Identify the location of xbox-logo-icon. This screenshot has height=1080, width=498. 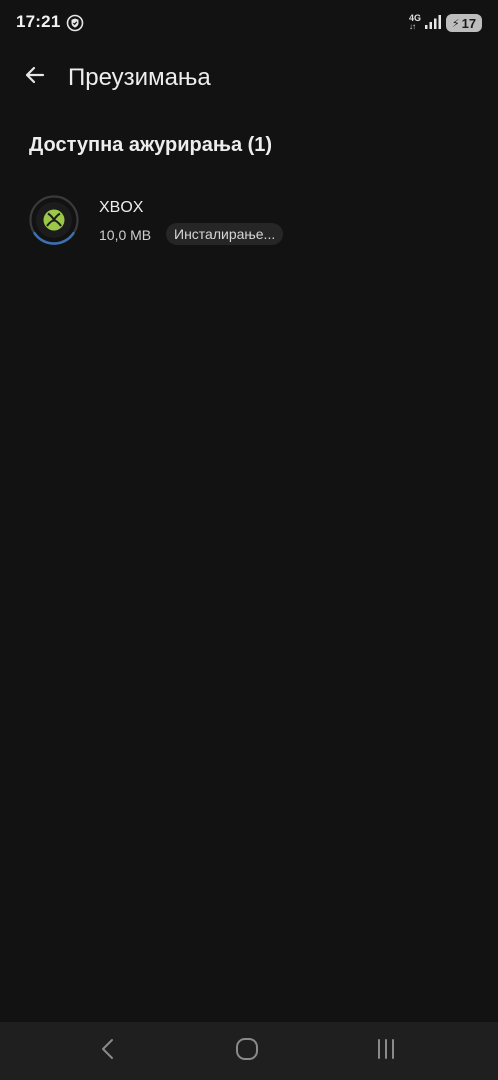
(54, 220).